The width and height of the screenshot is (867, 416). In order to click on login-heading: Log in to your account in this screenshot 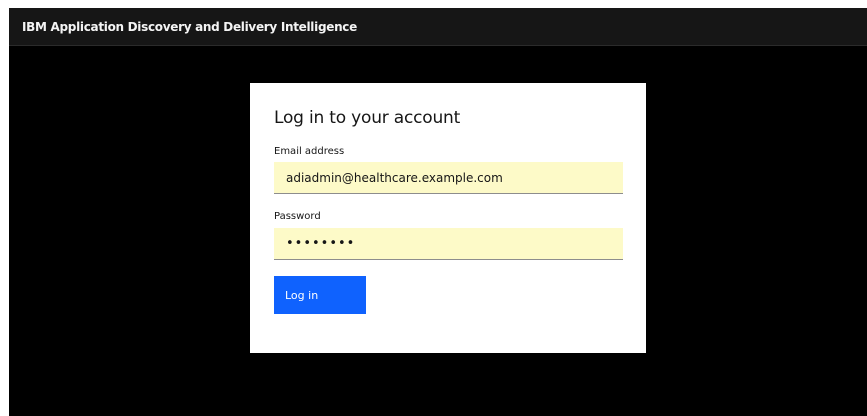, I will do `click(367, 118)`.